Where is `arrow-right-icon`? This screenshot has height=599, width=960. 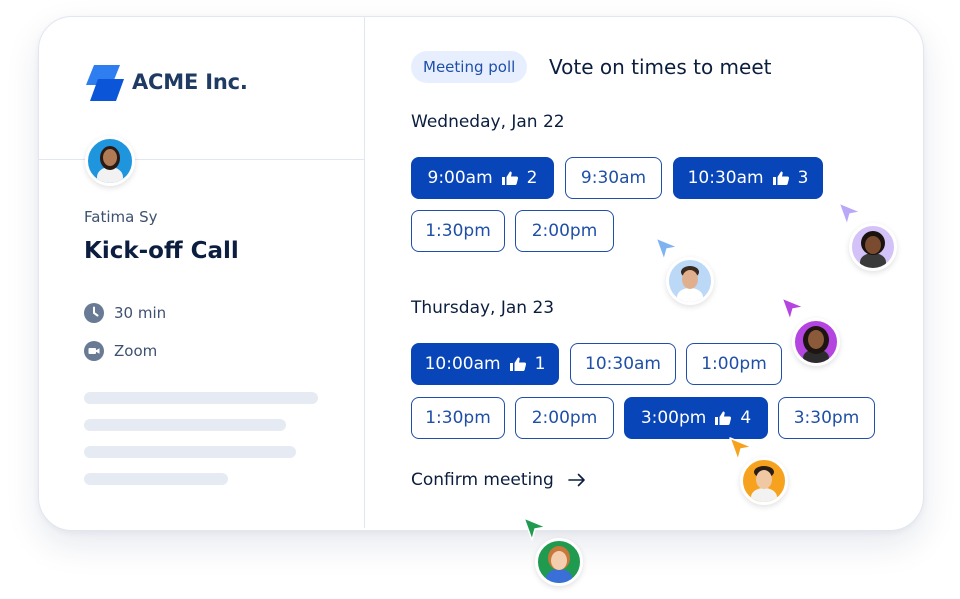
arrow-right-icon is located at coordinates (576, 480).